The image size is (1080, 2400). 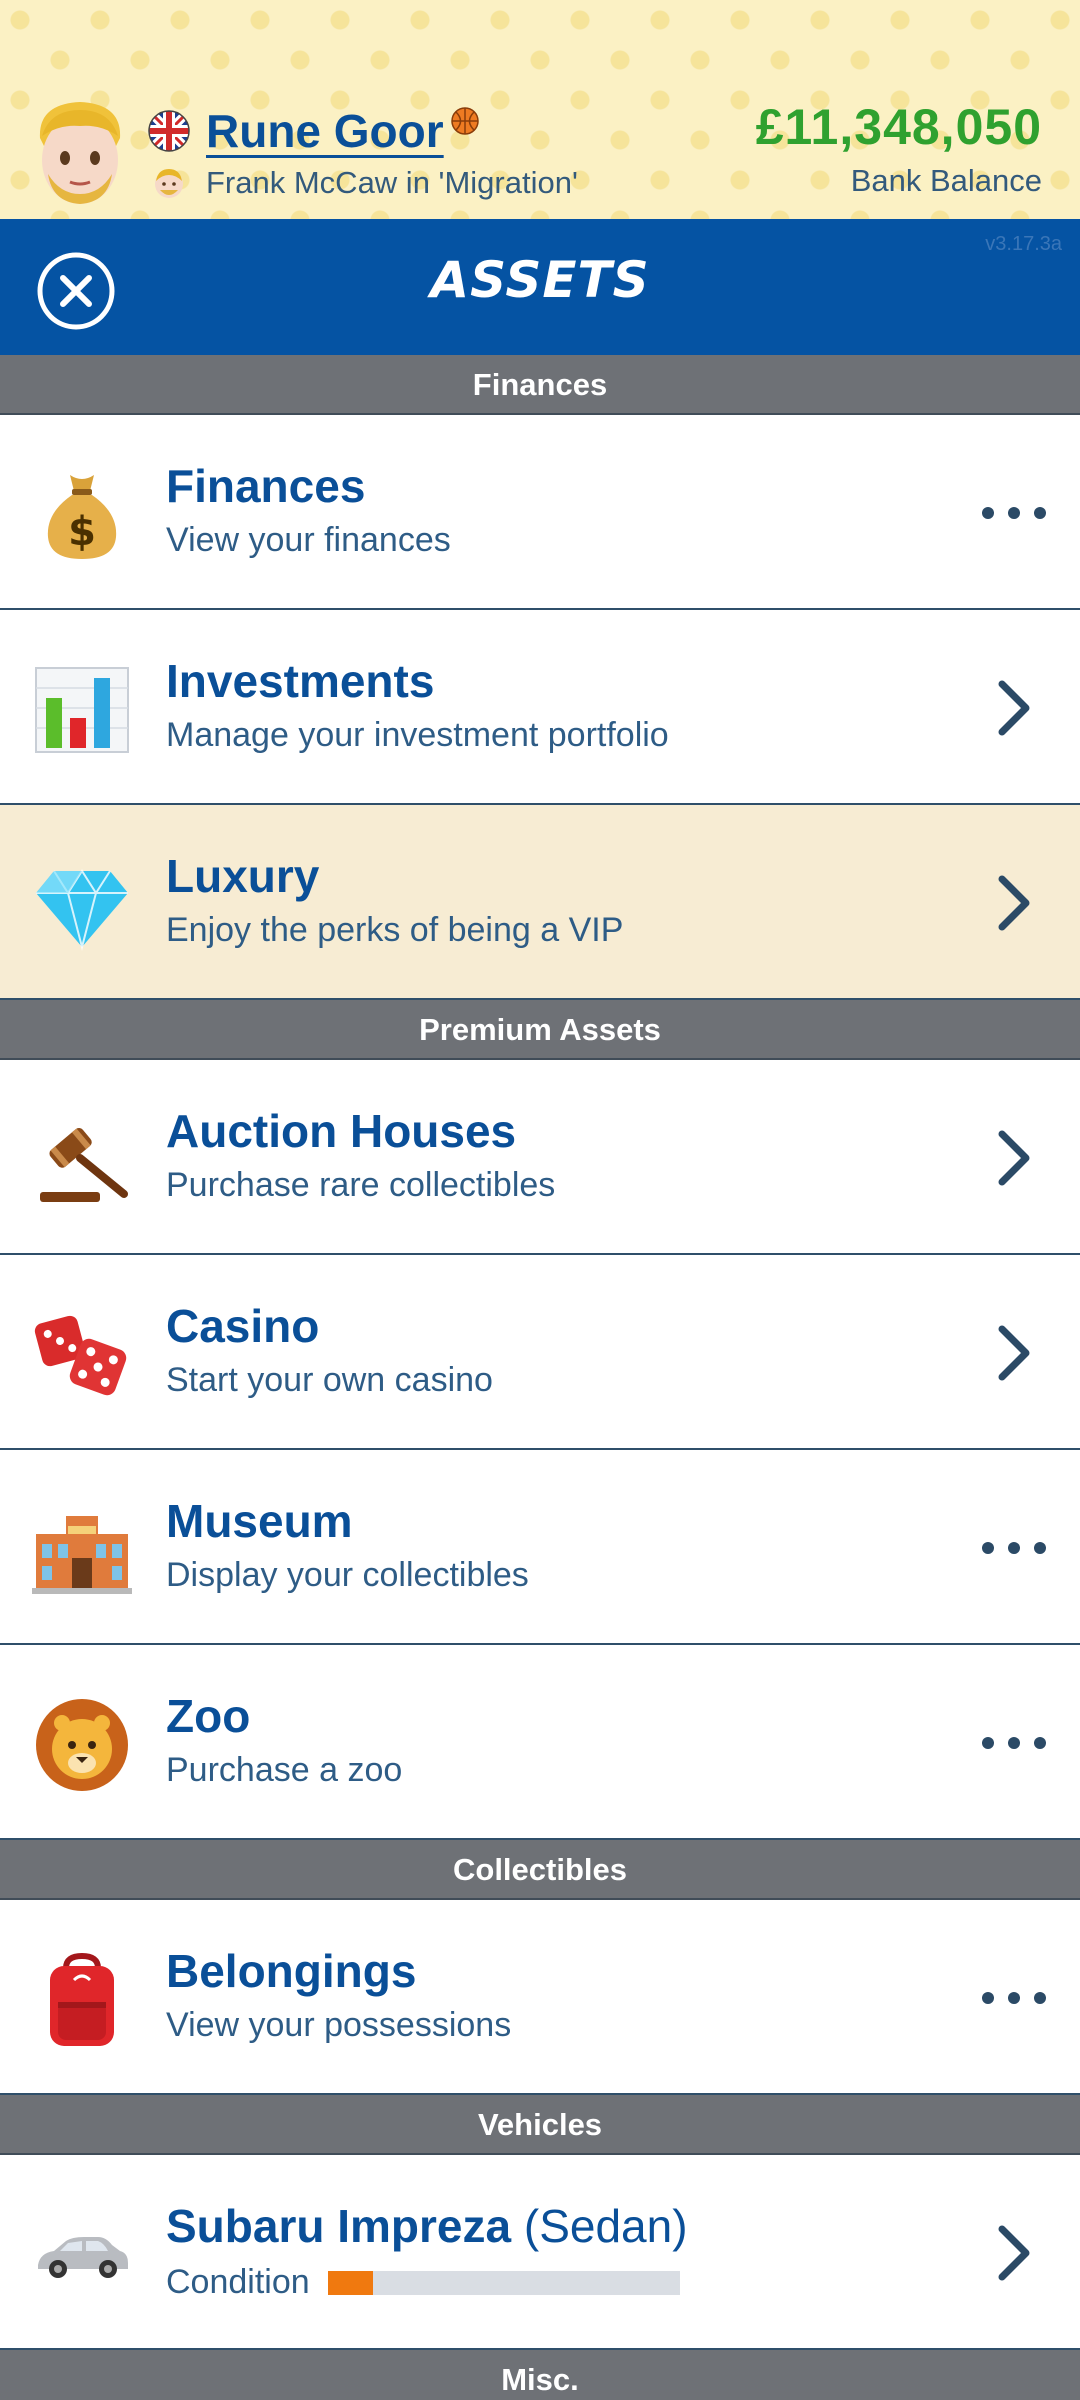 I want to click on player-name: Rune Goor, so click(x=325, y=131).